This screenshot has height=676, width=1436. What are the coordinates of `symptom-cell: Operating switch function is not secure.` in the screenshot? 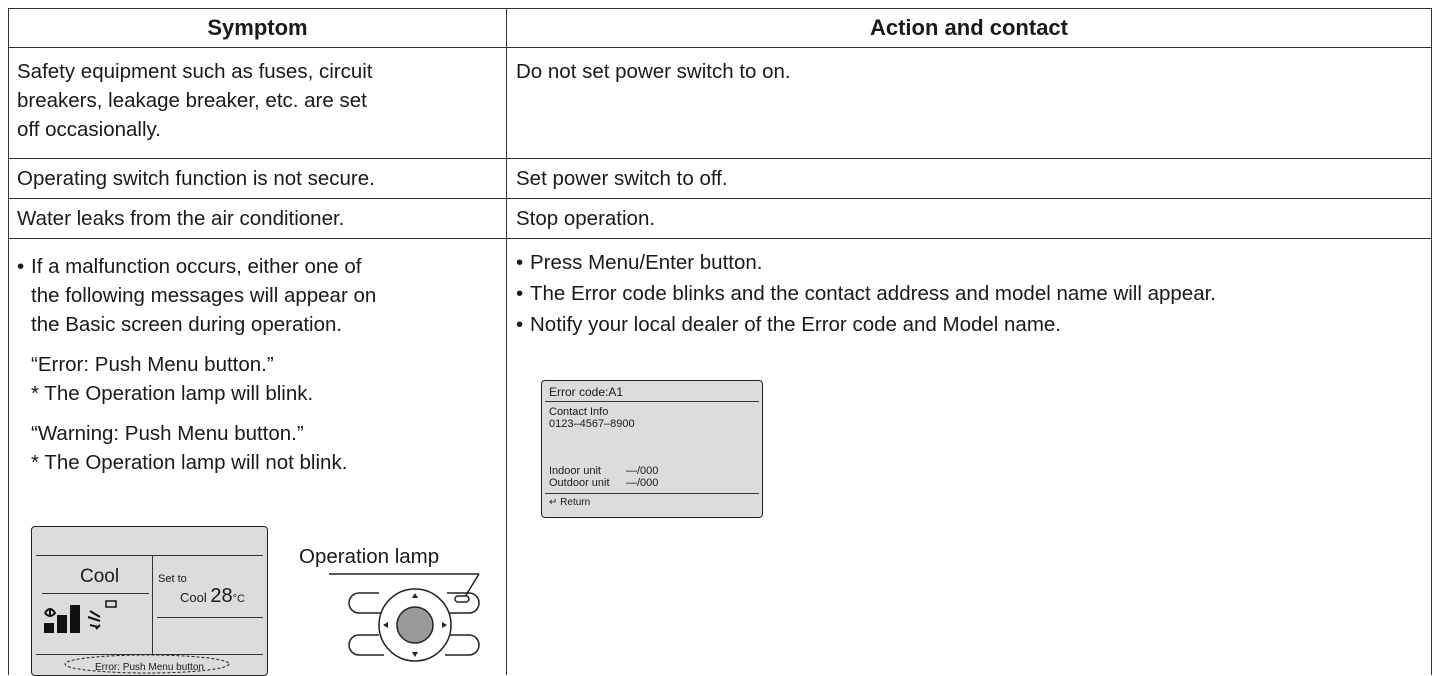 It's located at (196, 178).